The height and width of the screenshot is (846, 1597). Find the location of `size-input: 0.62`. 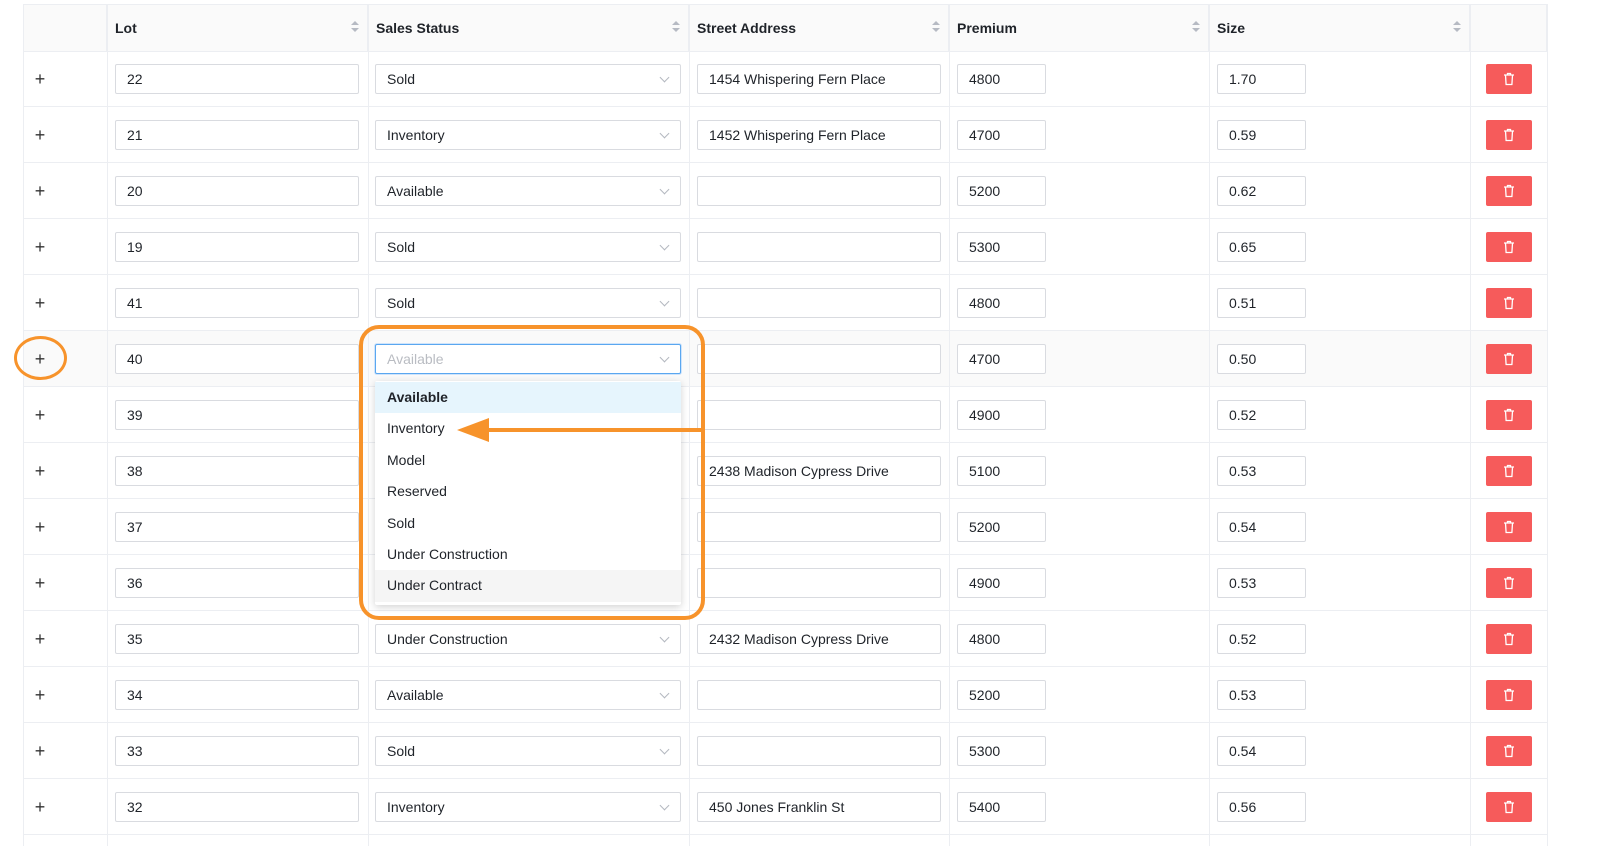

size-input: 0.62 is located at coordinates (1261, 191).